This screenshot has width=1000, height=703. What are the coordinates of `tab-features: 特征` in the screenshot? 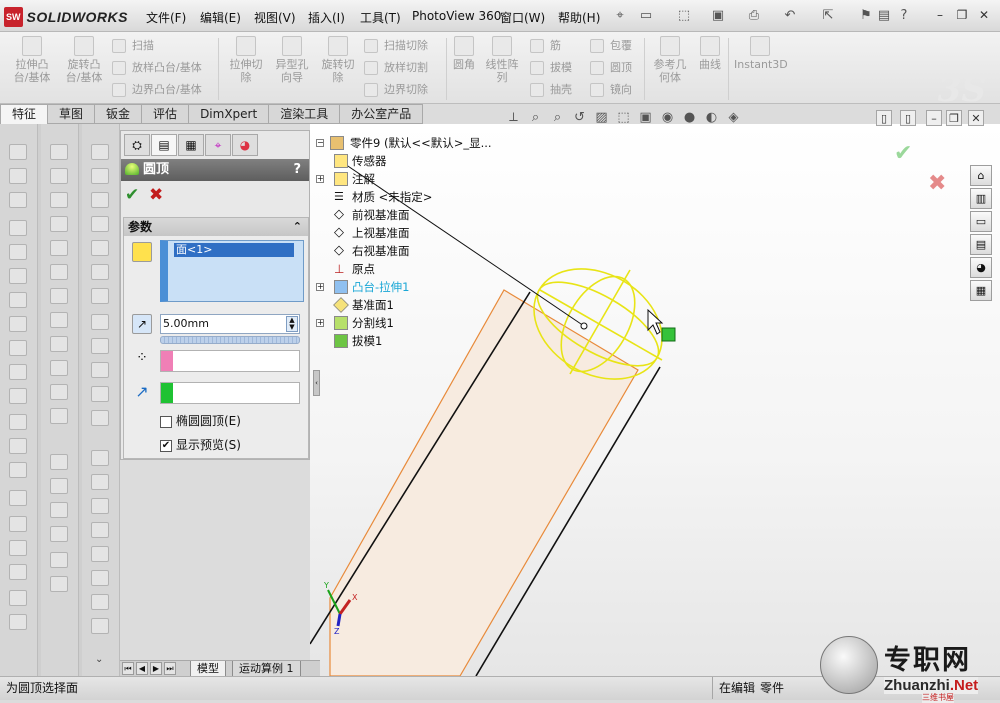 It's located at (24, 114).